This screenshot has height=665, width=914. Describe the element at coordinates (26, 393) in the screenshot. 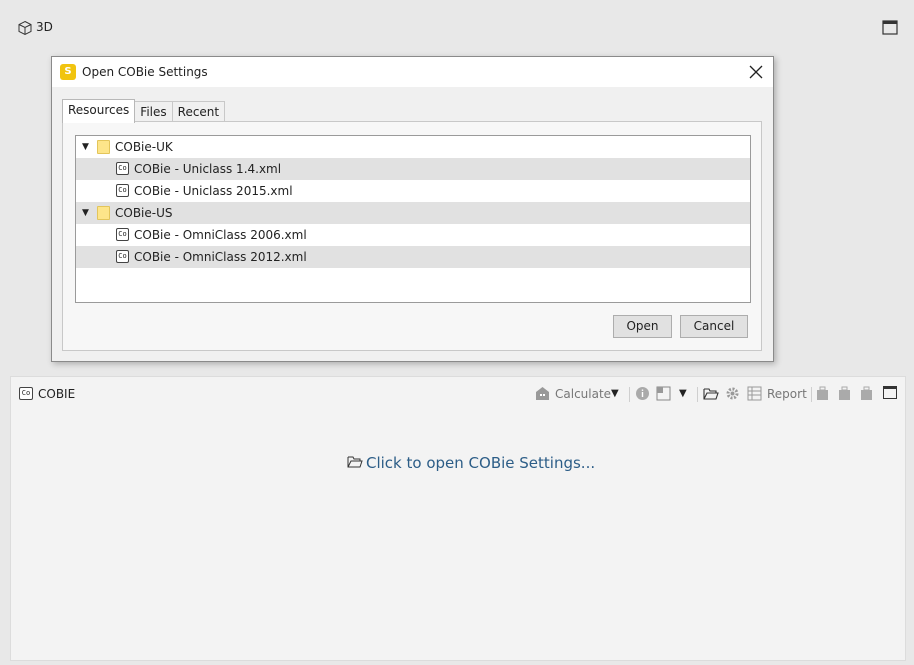

I see `cobie-icon: Co` at that location.